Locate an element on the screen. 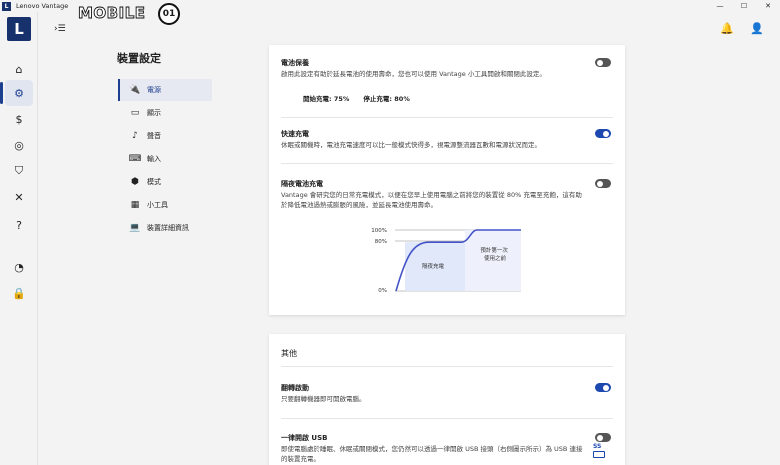 This screenshot has width=780, height=465. nav-item-widgets: ▦ 小工具 is located at coordinates (165, 205).